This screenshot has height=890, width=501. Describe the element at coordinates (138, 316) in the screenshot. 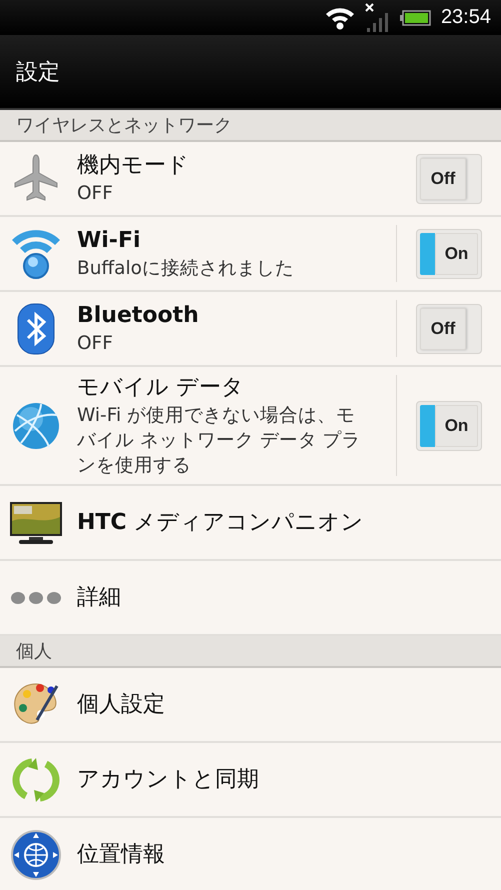

I see `setting-title: Bluetooth` at that location.